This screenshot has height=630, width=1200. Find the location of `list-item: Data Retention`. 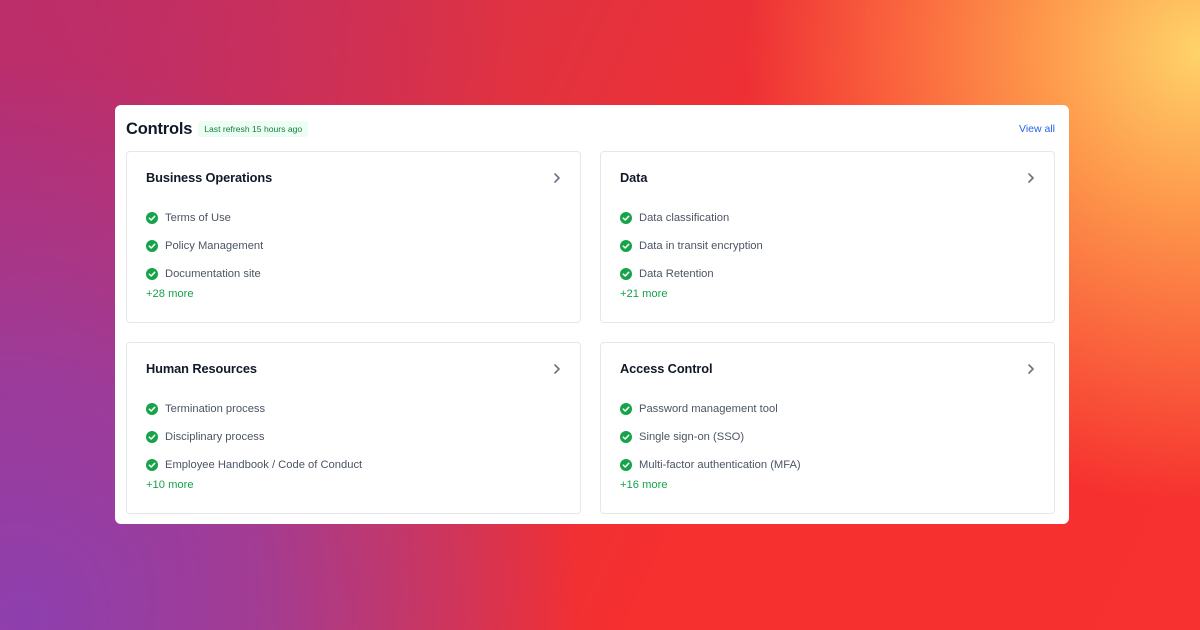

list-item: Data Retention is located at coordinates (691, 274).